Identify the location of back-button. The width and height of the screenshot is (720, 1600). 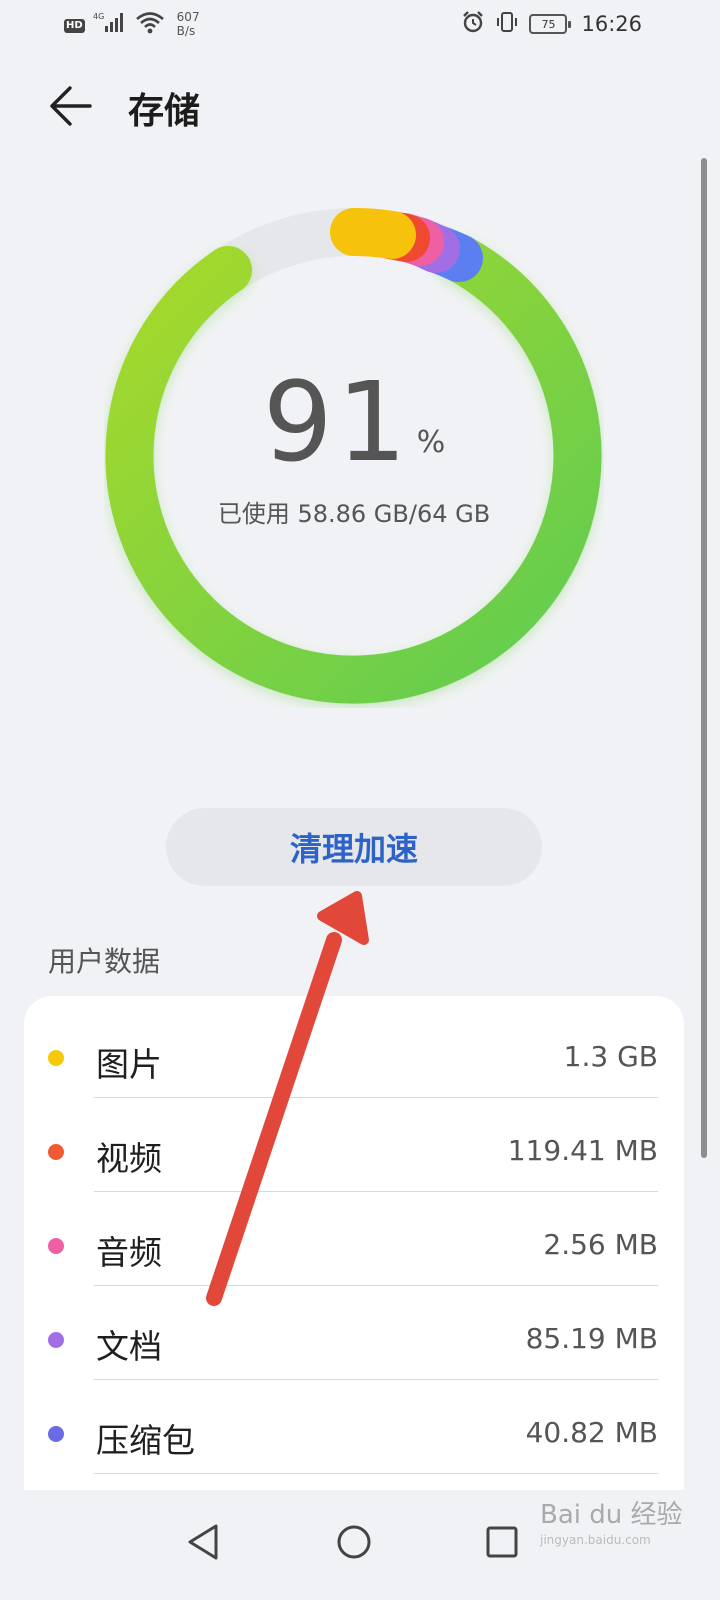
(72, 106).